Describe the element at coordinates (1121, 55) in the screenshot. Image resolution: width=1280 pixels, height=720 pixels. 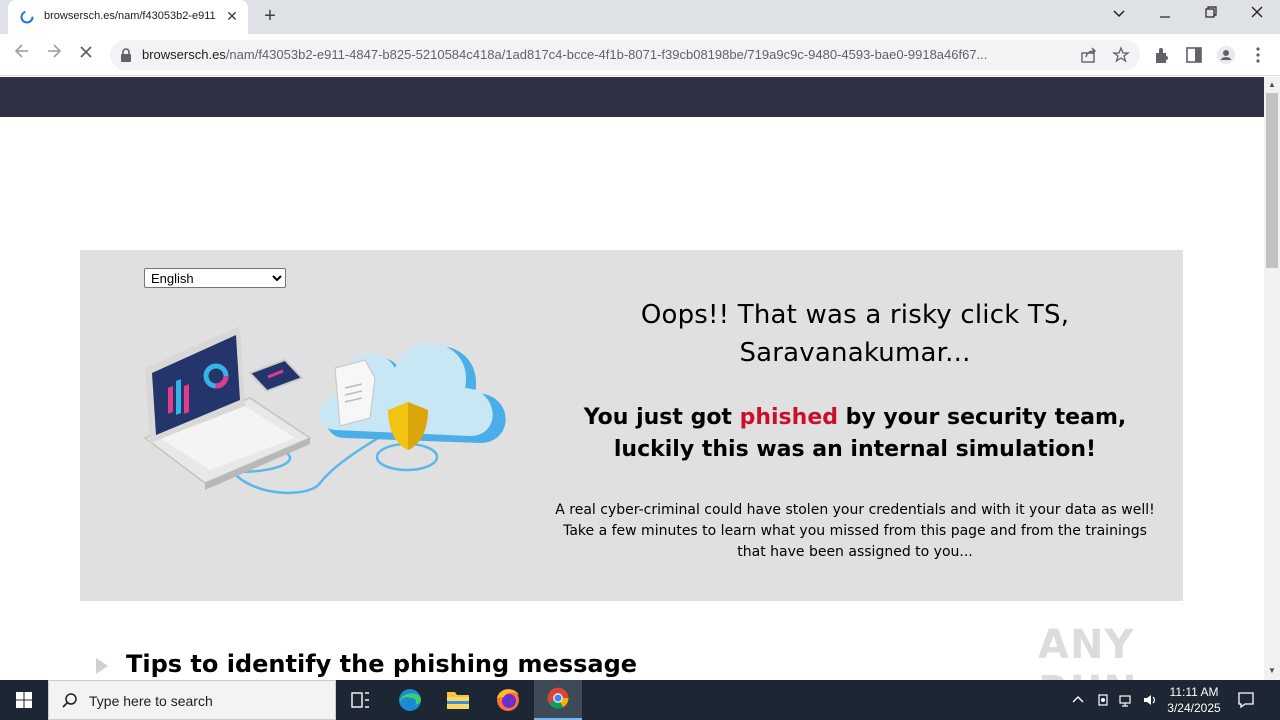
I see `bookmark-star-icon` at that location.